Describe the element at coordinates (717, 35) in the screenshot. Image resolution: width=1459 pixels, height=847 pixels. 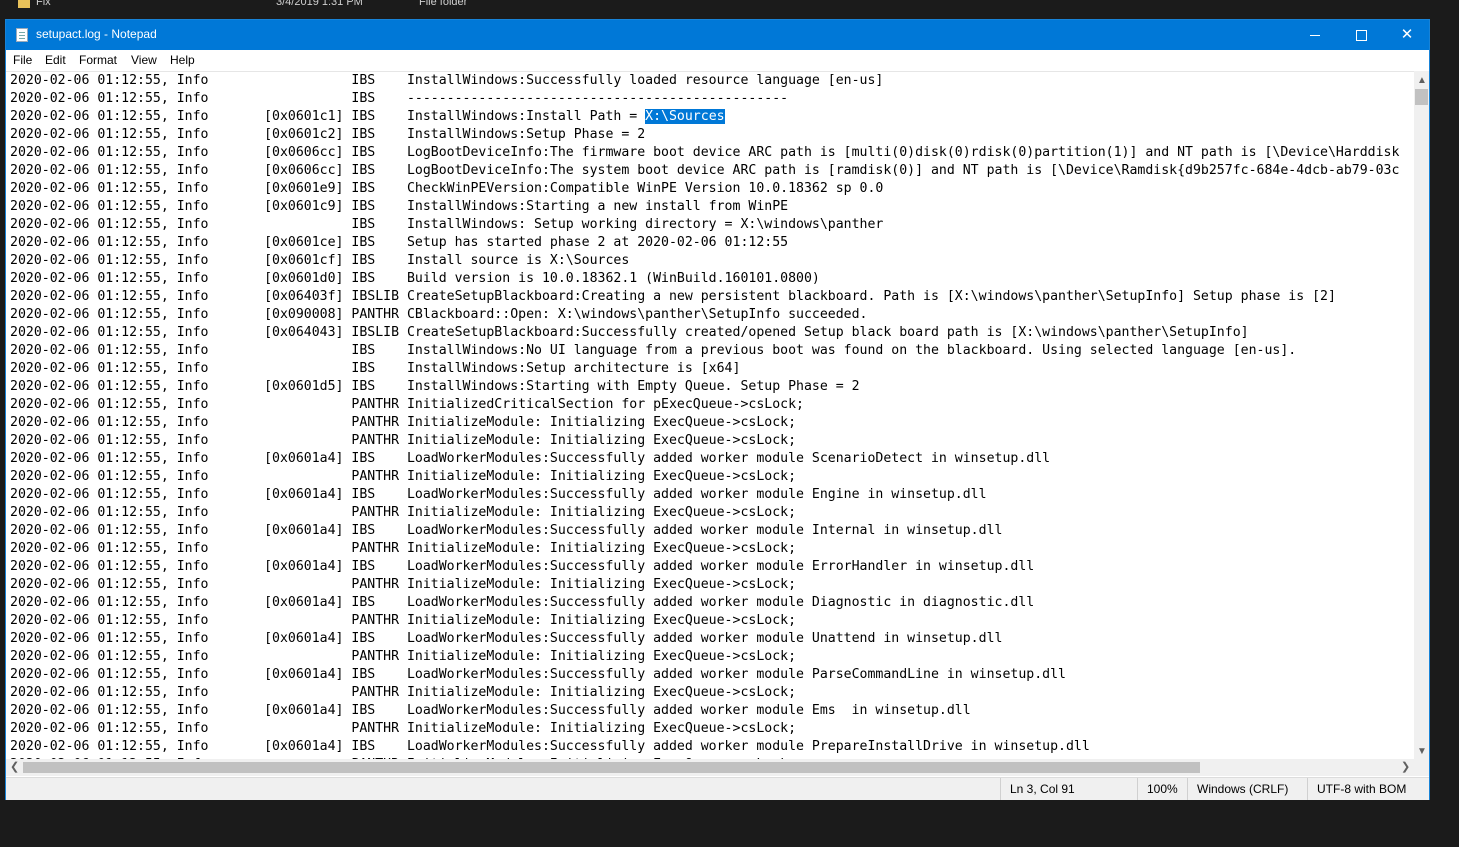
I see `title-bar: setupact.log - Notepad ✕` at that location.